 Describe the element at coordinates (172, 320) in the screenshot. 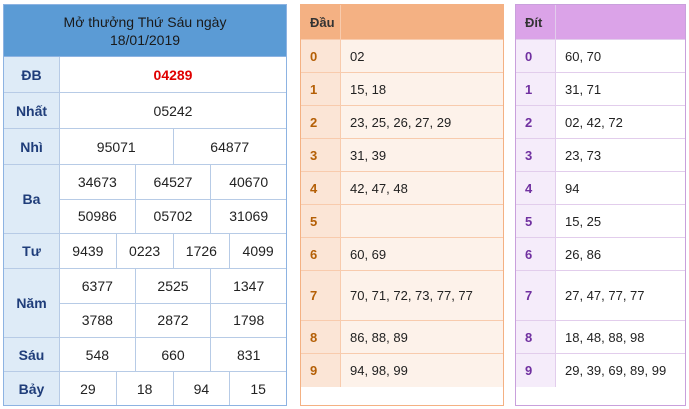

I see `prize-number: 2872` at that location.